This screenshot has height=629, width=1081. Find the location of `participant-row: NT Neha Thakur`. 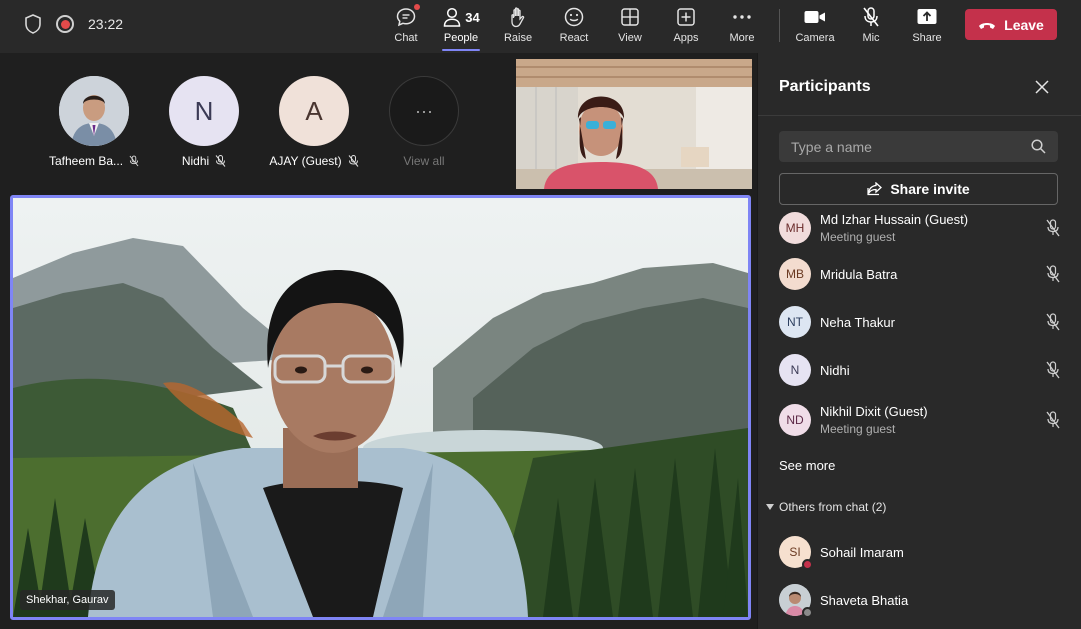

participant-row: NT Neha Thakur is located at coordinates (924, 322).